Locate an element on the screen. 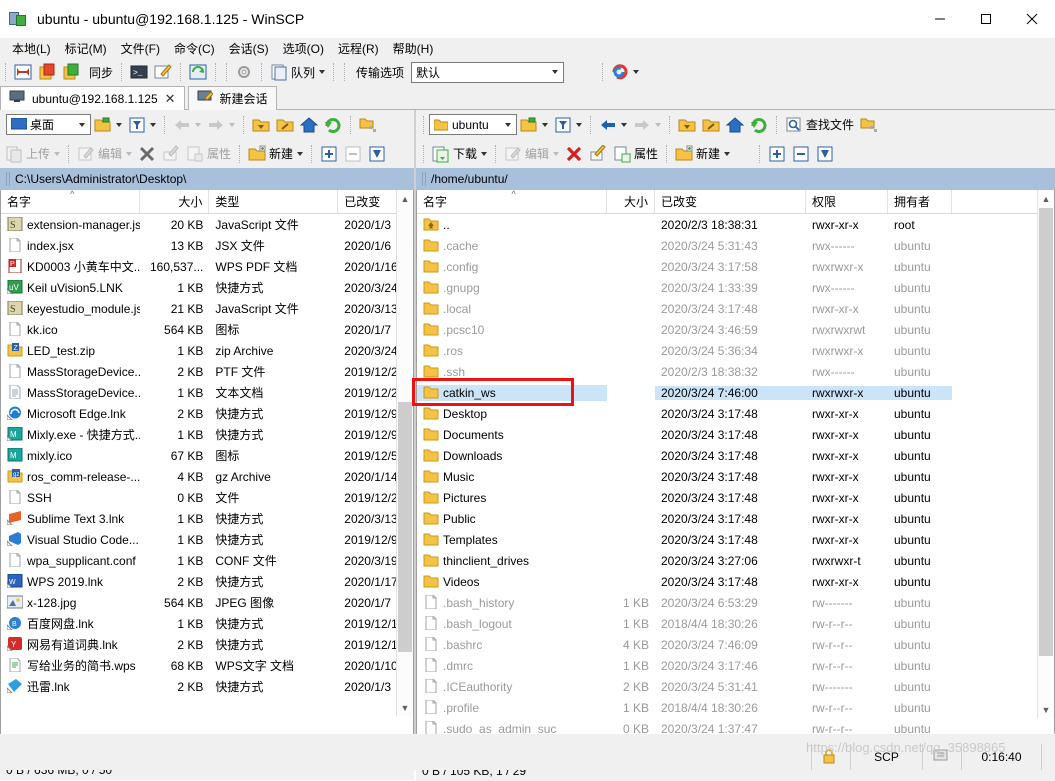  table-row: kk.ico 564 KB 图标 2020/1/7 is located at coordinates (207, 329).